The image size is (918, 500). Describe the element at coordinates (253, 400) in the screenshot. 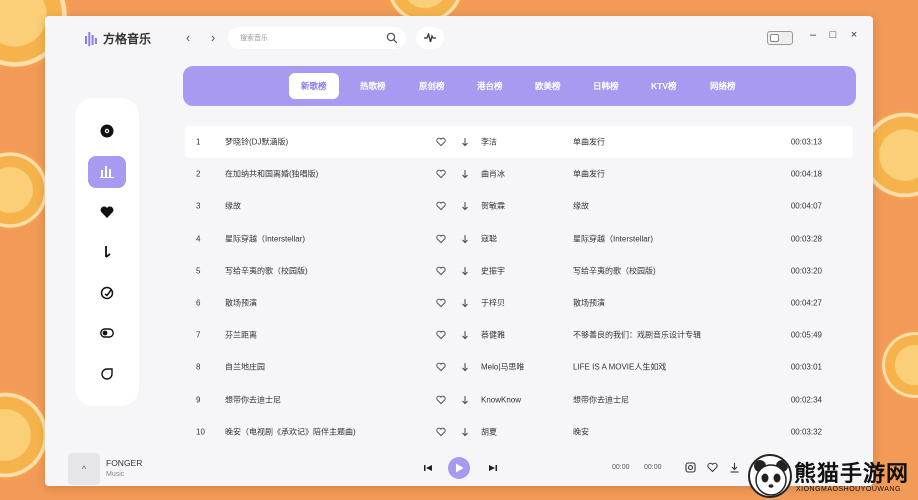

I see `song-title: 想带你去迪士尼` at that location.